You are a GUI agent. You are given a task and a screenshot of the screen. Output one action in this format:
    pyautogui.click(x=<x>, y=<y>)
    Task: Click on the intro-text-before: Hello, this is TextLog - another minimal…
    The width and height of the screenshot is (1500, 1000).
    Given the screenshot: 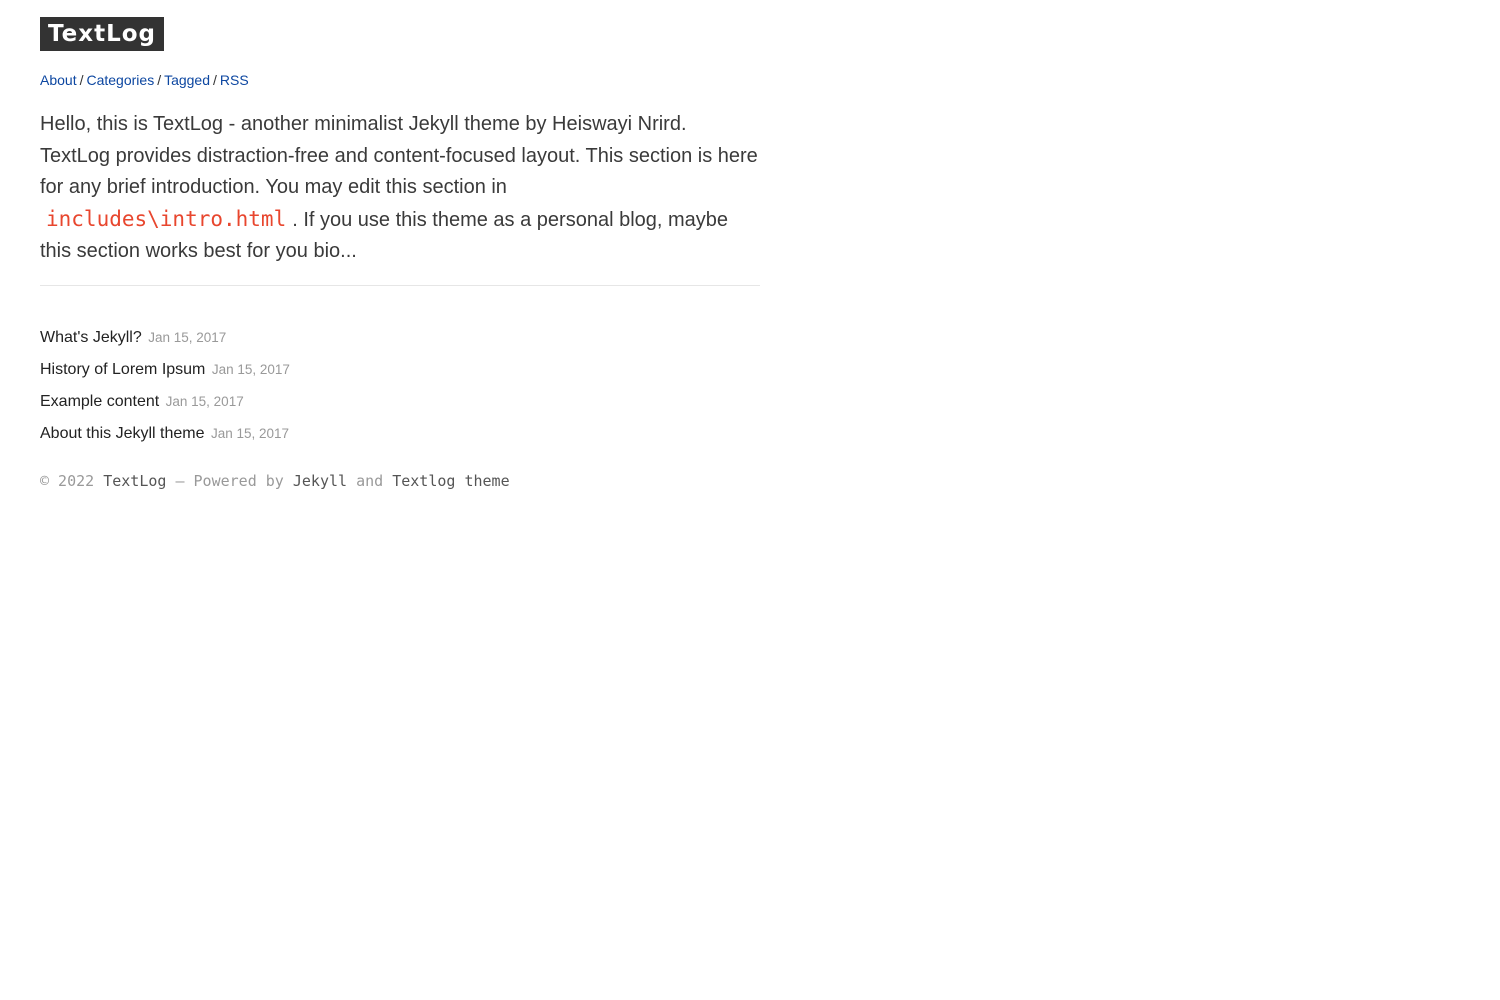 What is the action you would take?
    pyautogui.click(x=399, y=155)
    